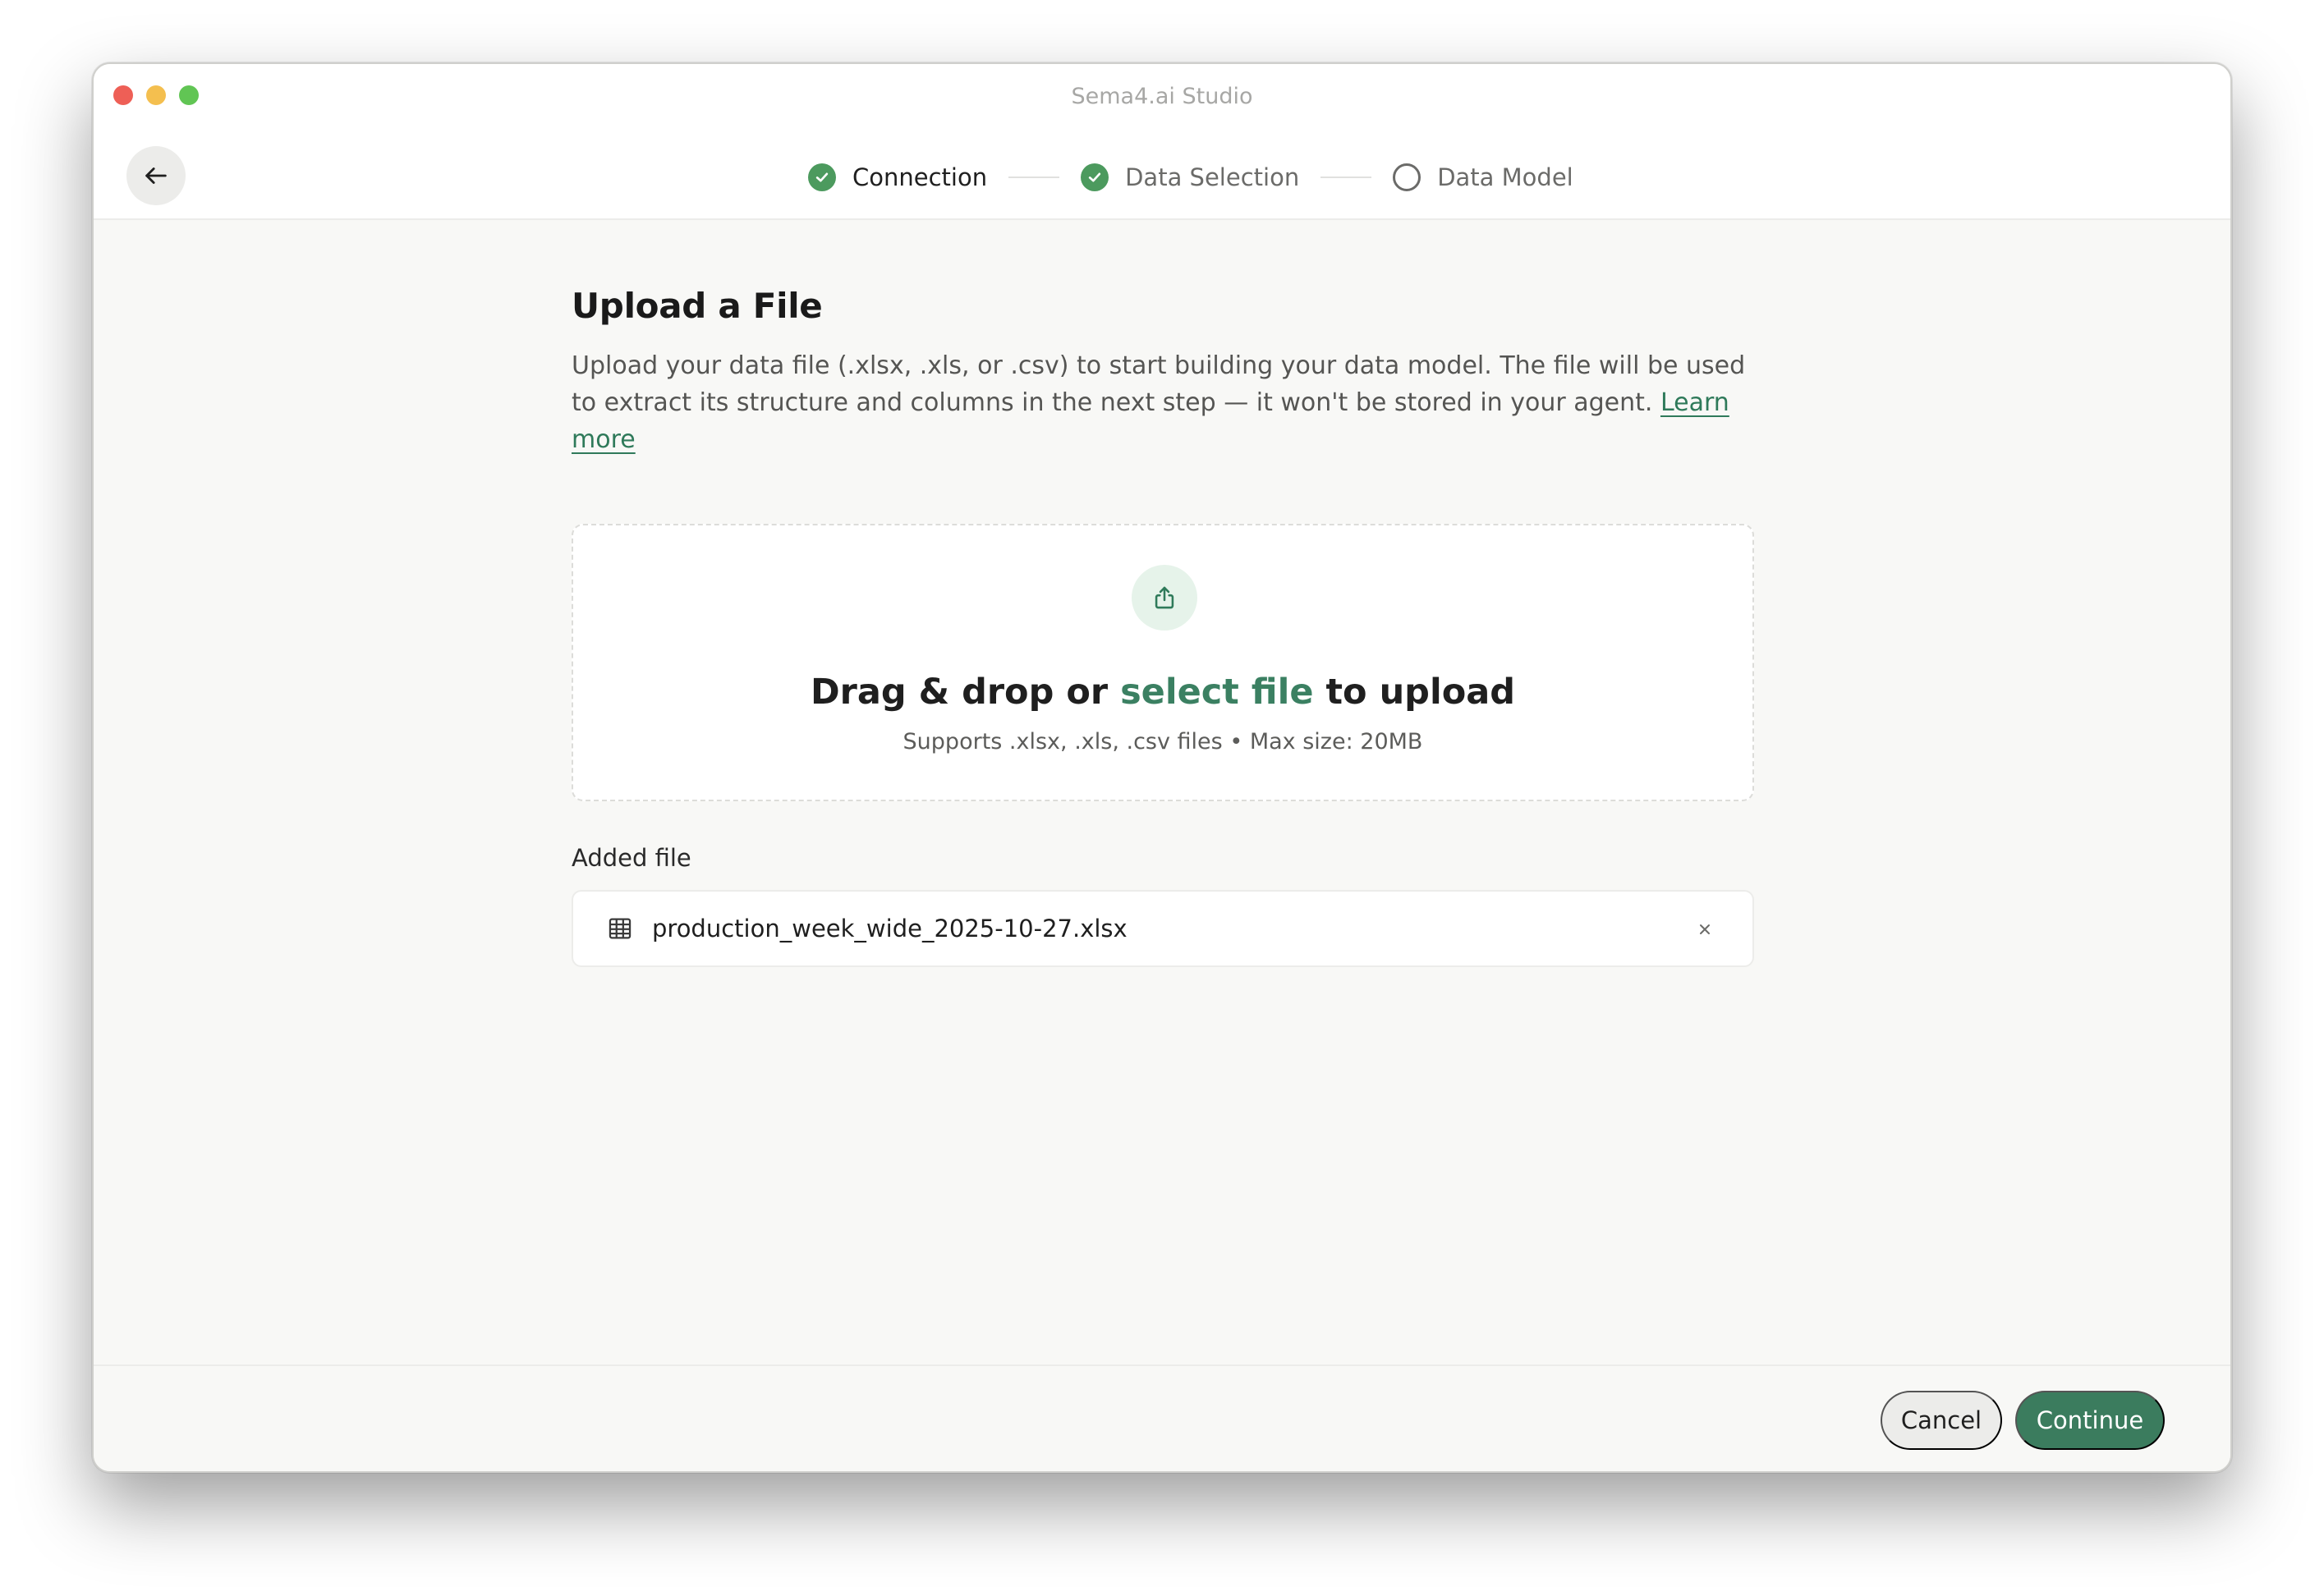 The image size is (2324, 1596). I want to click on step-data-selection: Data Selection, so click(1190, 177).